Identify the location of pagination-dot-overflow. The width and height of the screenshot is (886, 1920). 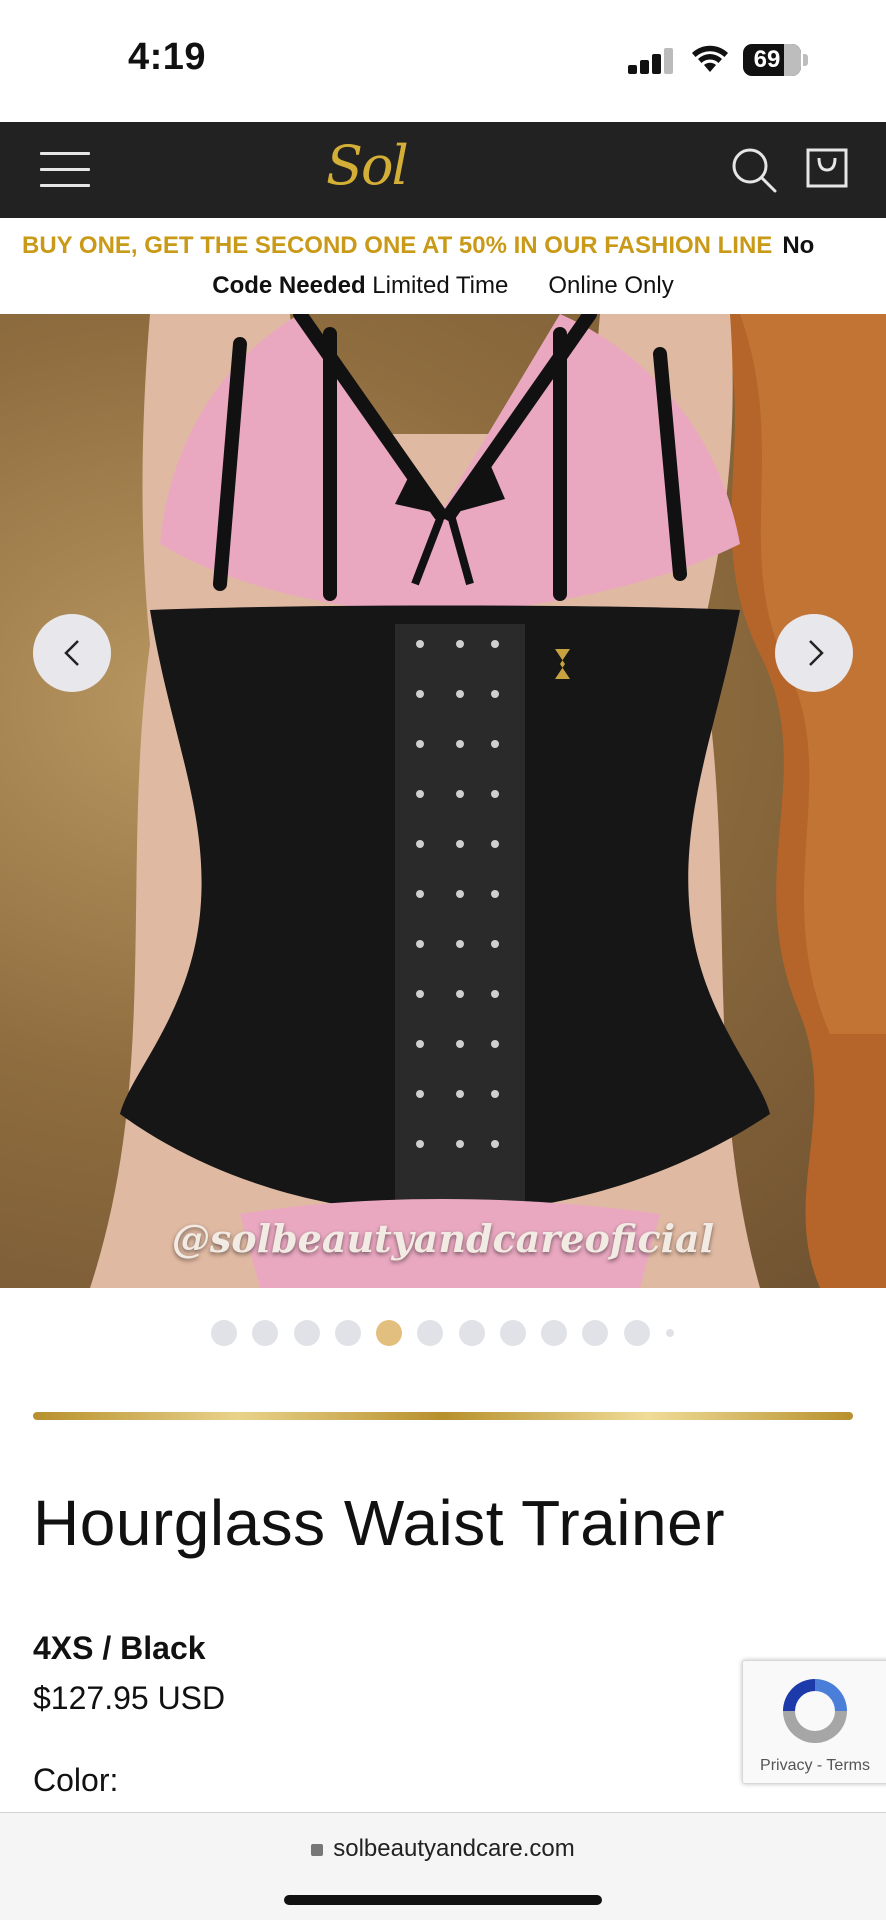
(670, 1333).